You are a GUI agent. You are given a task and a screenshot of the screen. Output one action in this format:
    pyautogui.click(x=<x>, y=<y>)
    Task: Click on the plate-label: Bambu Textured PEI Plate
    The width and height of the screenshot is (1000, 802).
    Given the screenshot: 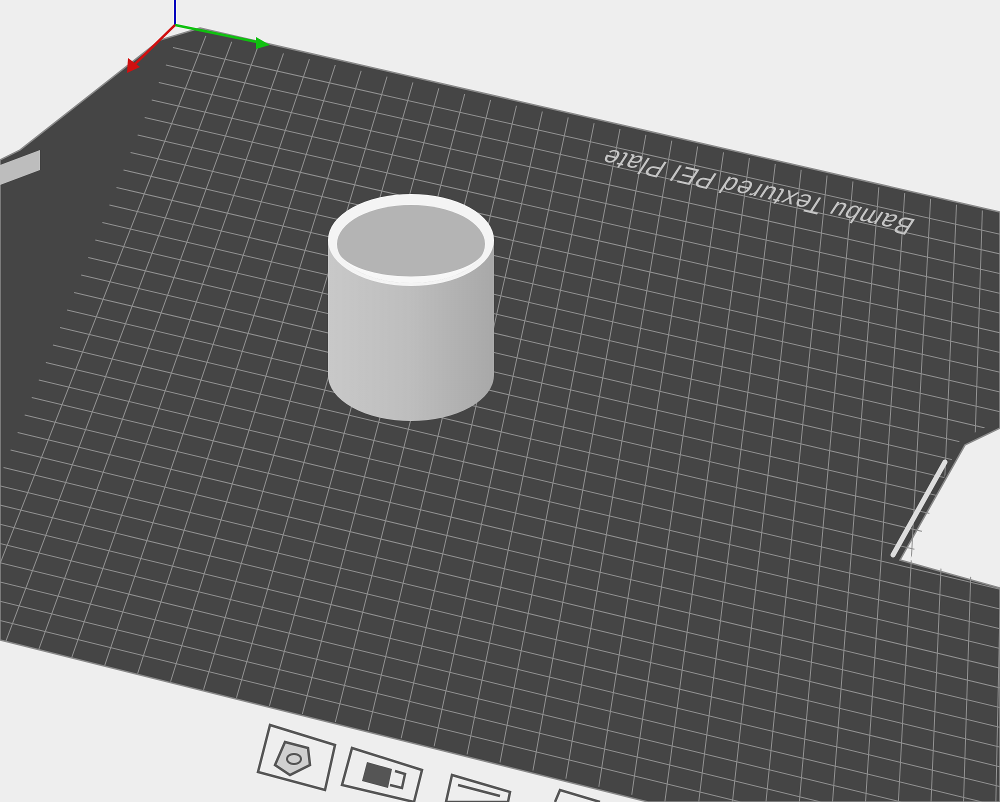 What is the action you would take?
    pyautogui.click(x=758, y=192)
    